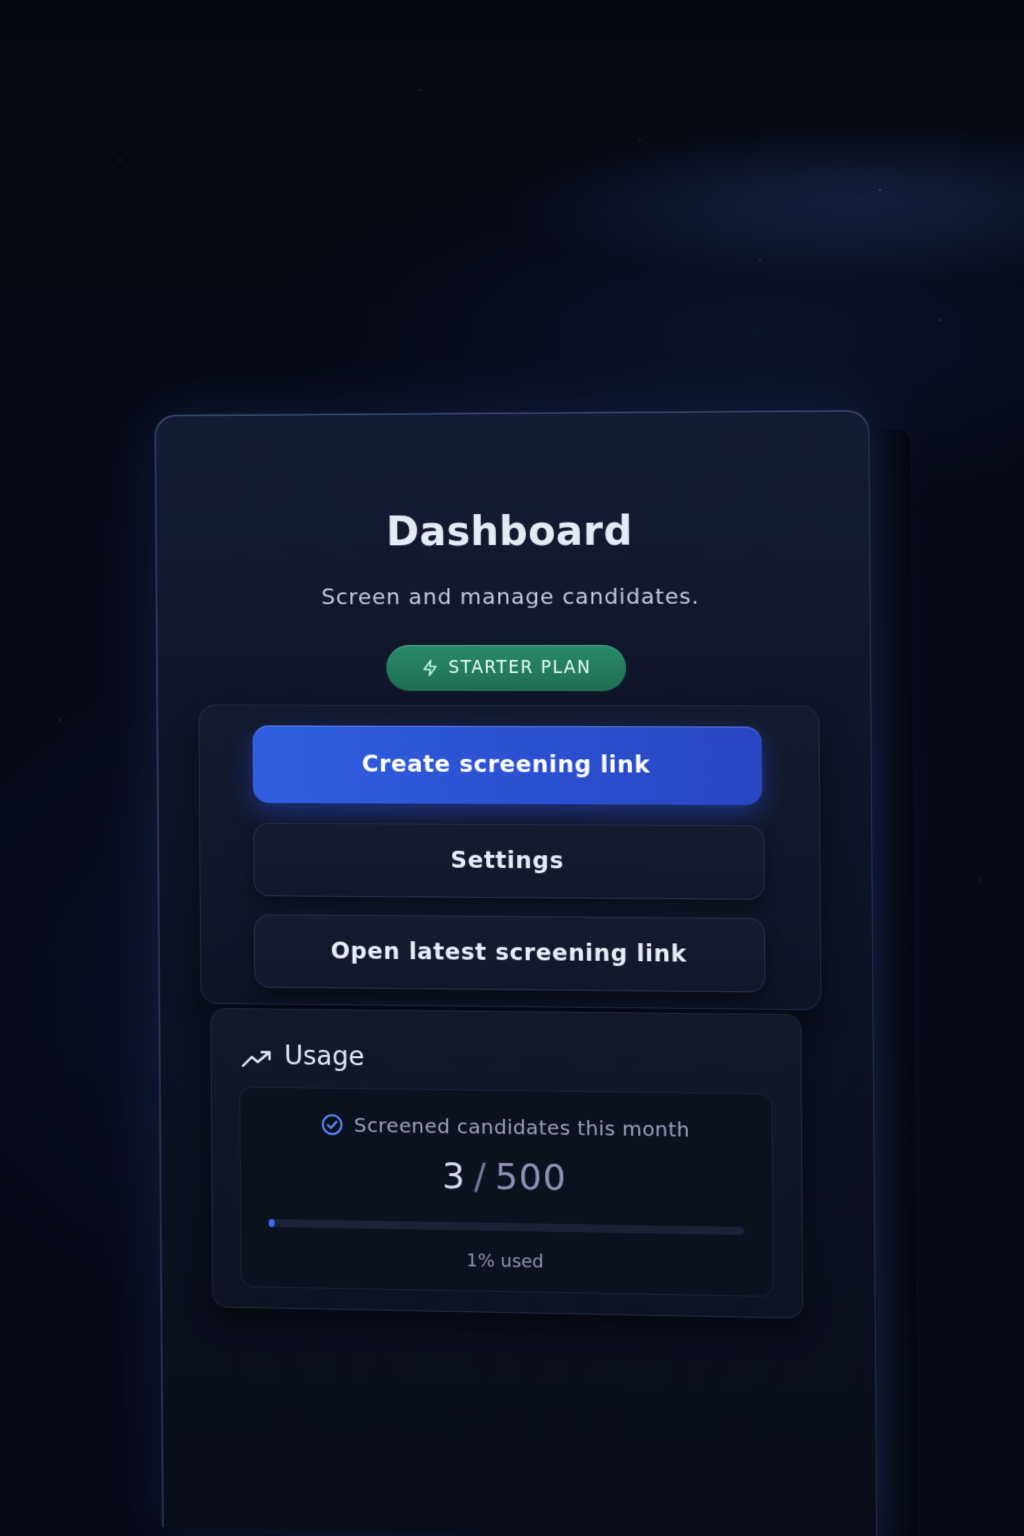  I want to click on metric-total: 500, so click(530, 1177).